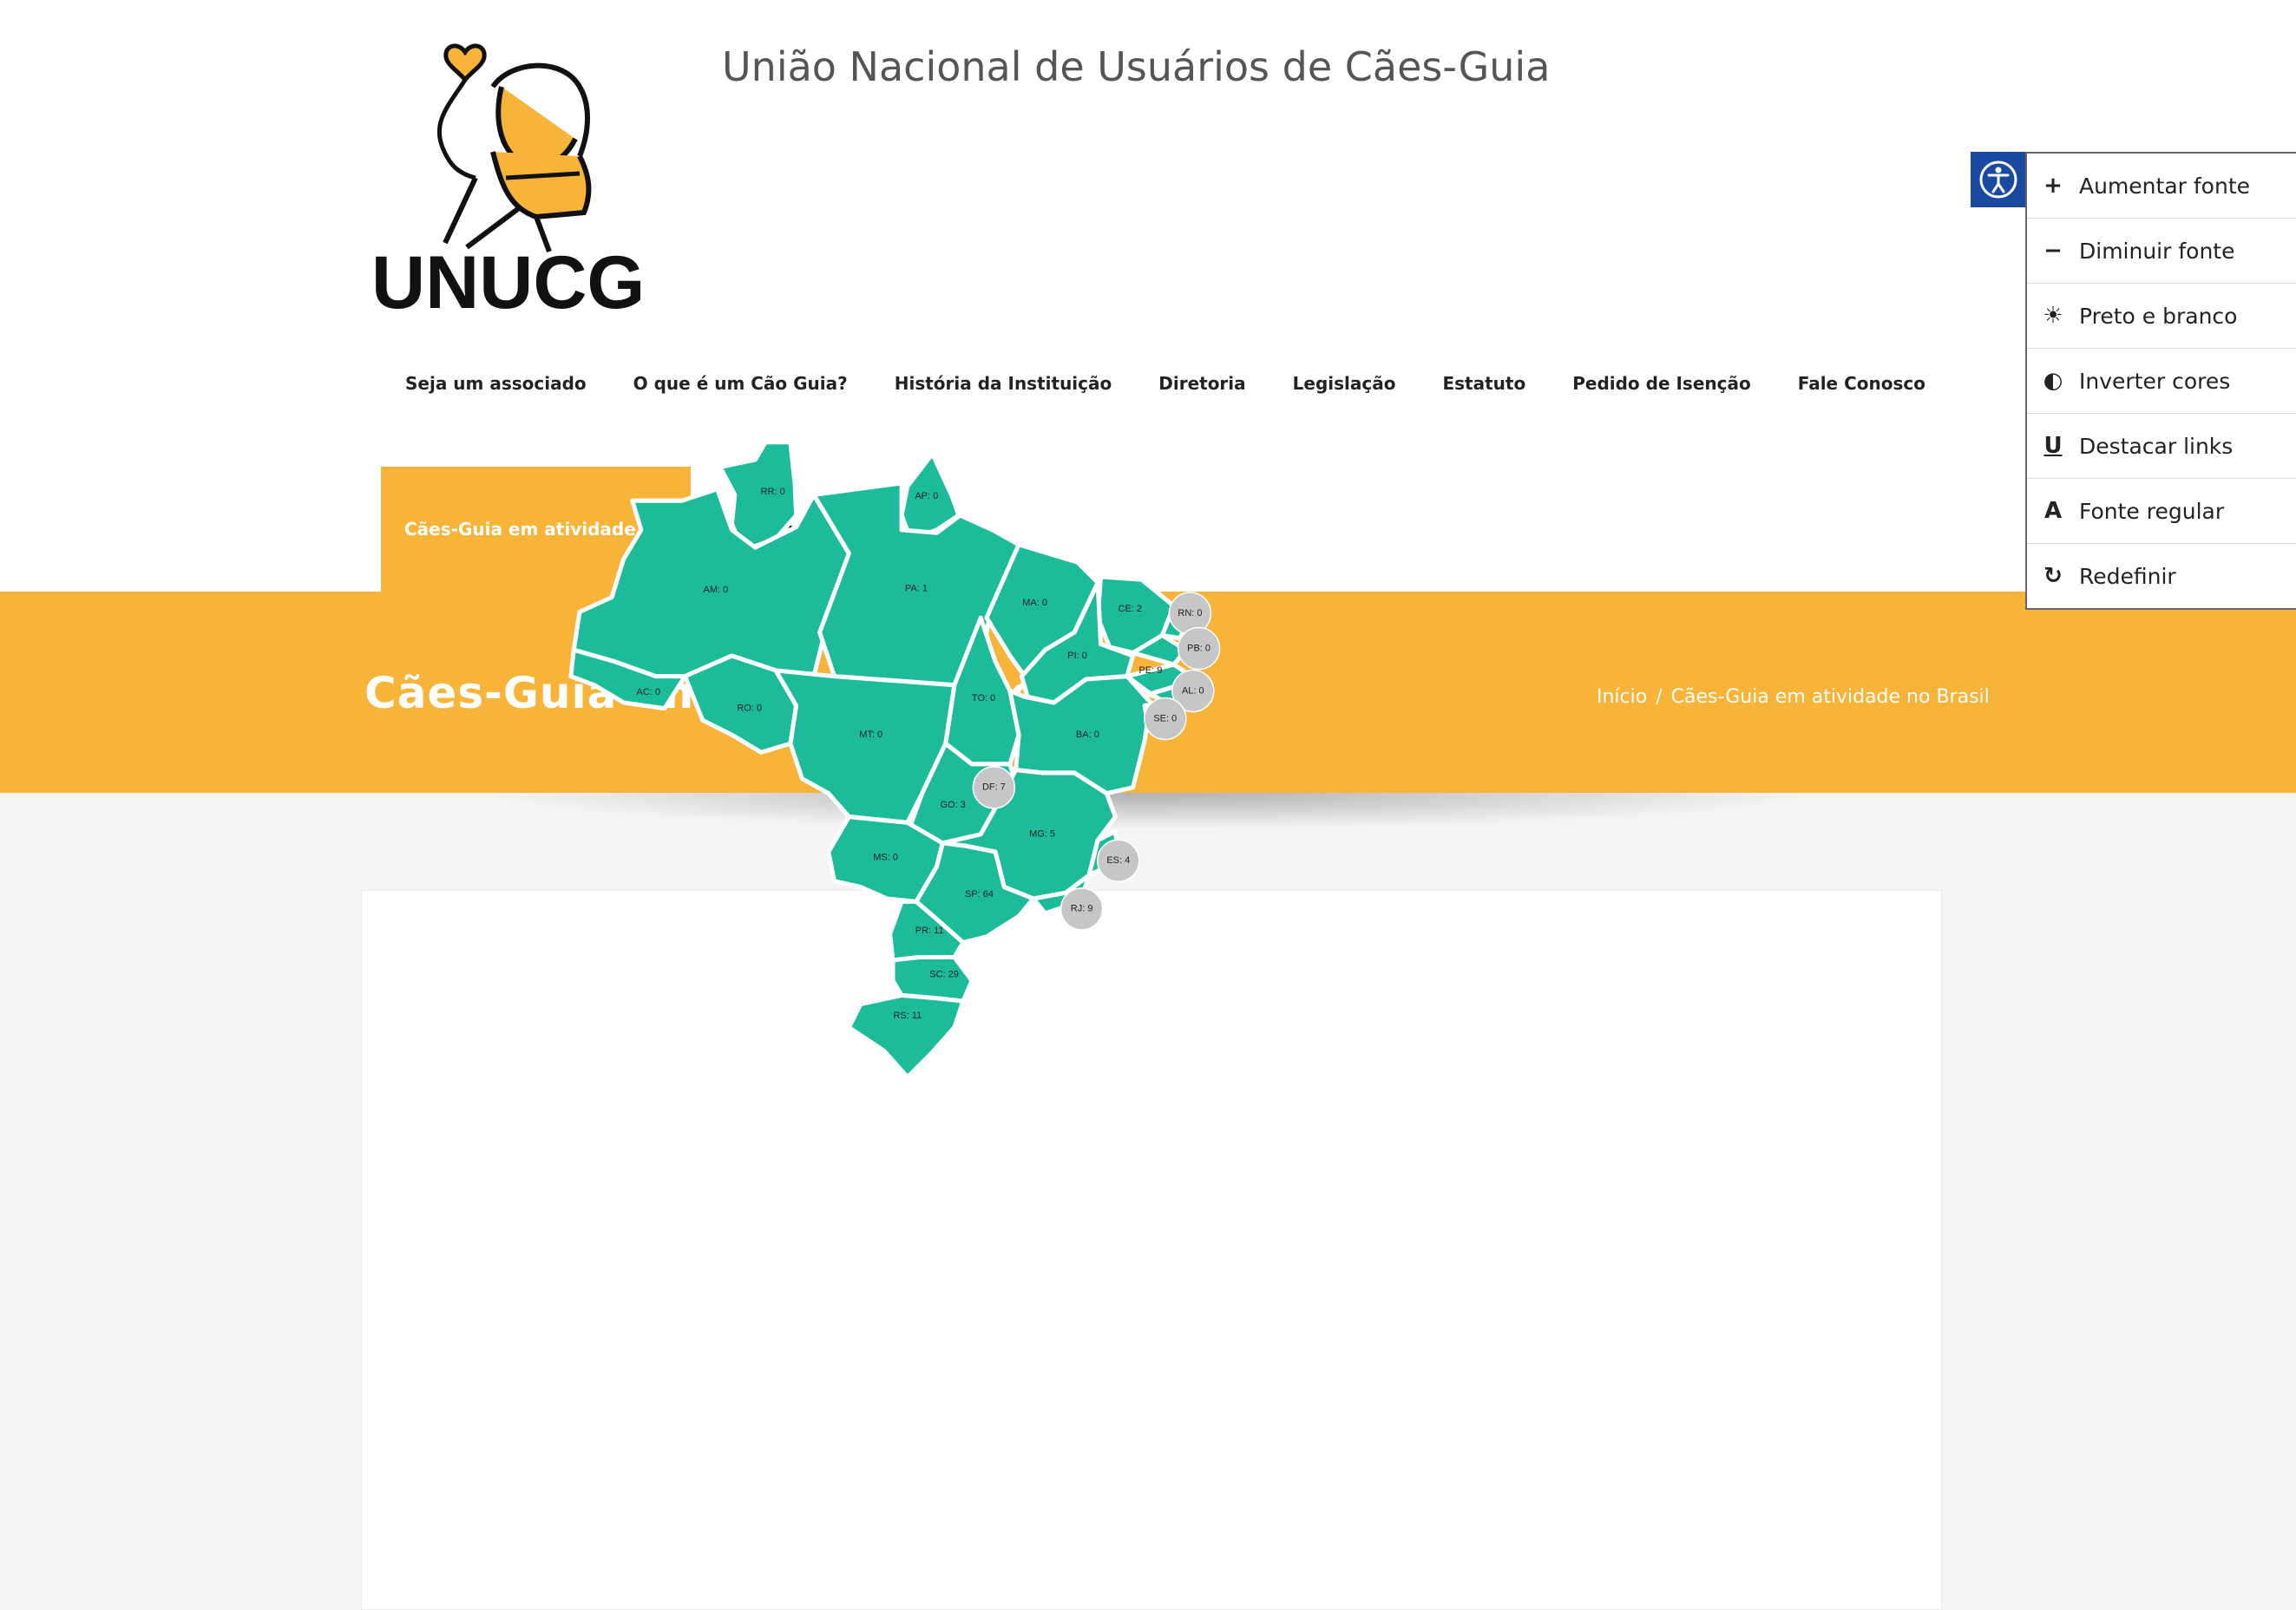 The width and height of the screenshot is (2296, 1610). Describe the element at coordinates (1042, 834) in the screenshot. I see `state-label: MG: 5` at that location.